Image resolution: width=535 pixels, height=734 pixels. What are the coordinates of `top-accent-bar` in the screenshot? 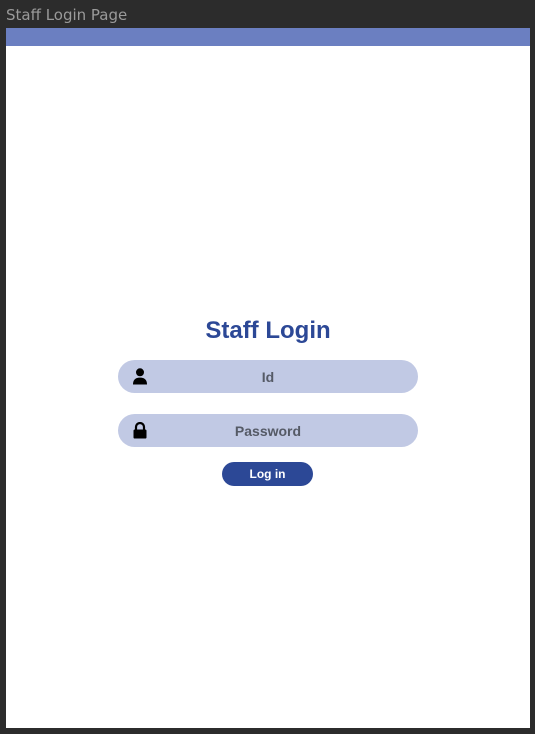 It's located at (268, 37).